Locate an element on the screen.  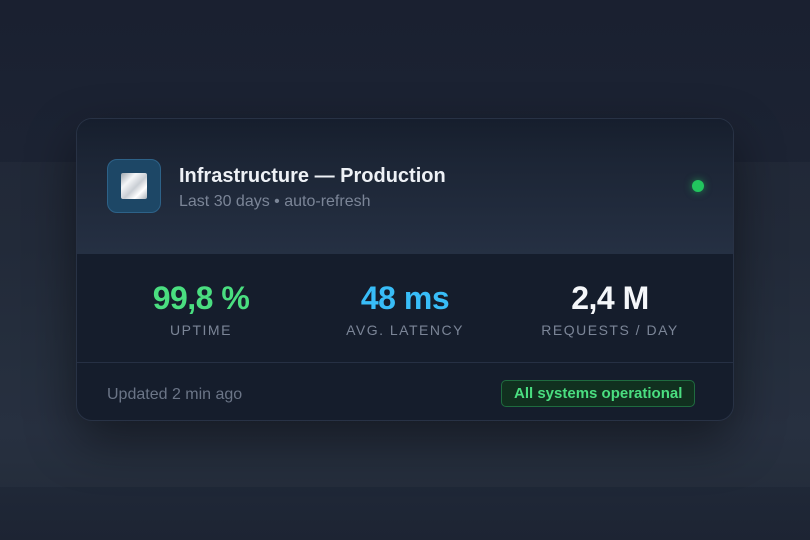
stat-uptime: 99,8 % UPTIME is located at coordinates (201, 308).